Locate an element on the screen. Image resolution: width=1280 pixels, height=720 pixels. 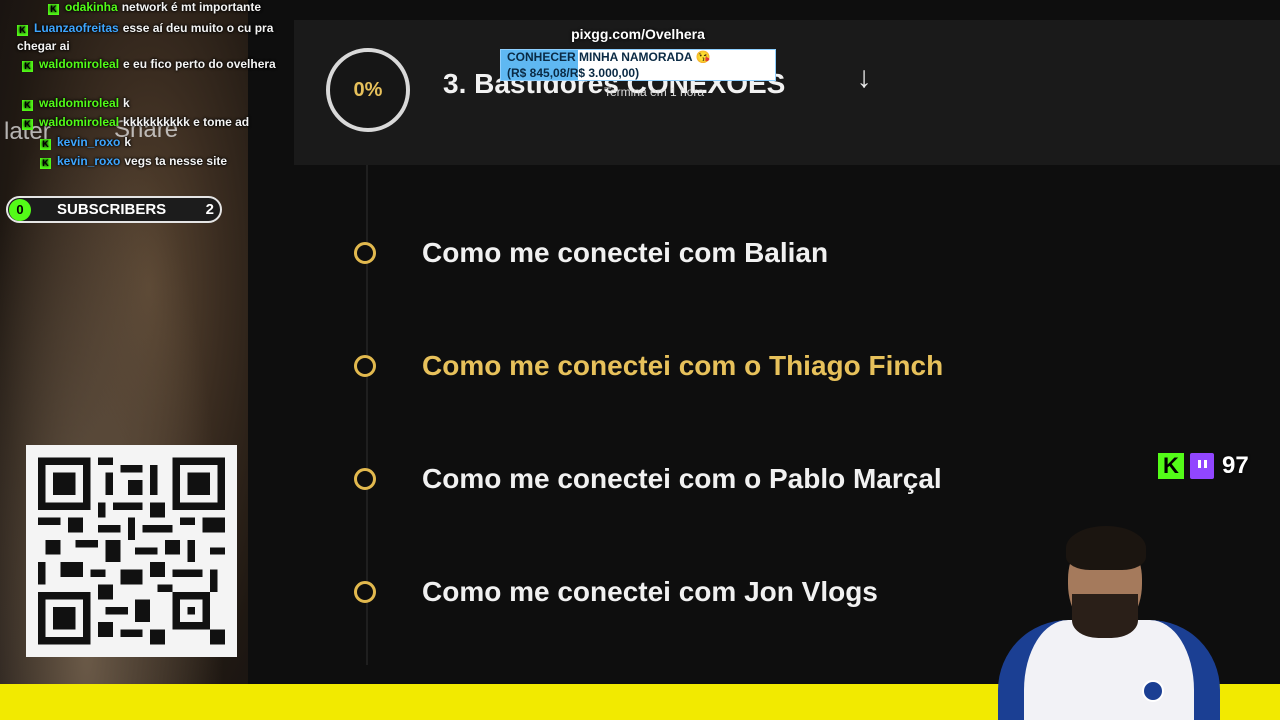
viewer-count: 97 is located at coordinates (1235, 465).